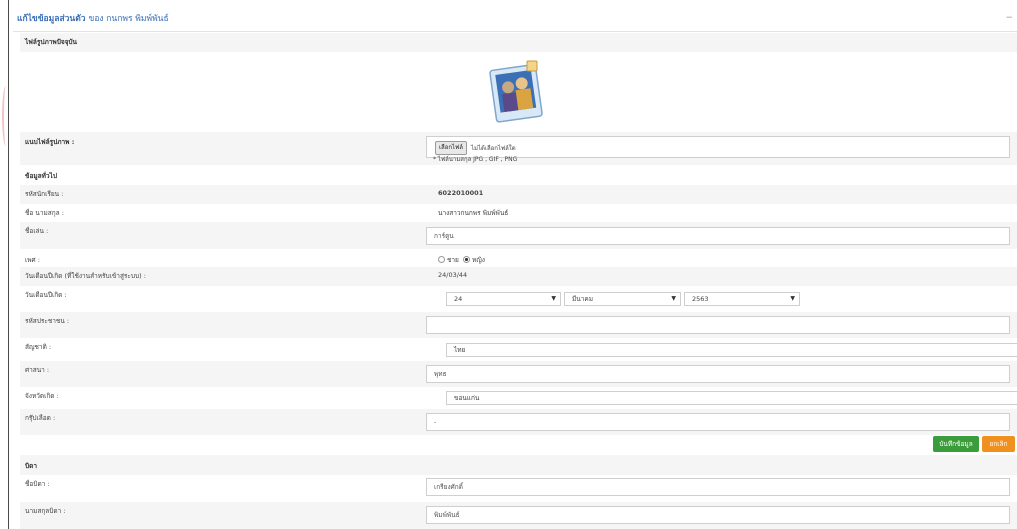 Image resolution: width=1017 pixels, height=529 pixels. Describe the element at coordinates (478, 260) in the screenshot. I see `gender-female-label: หญิง` at that location.